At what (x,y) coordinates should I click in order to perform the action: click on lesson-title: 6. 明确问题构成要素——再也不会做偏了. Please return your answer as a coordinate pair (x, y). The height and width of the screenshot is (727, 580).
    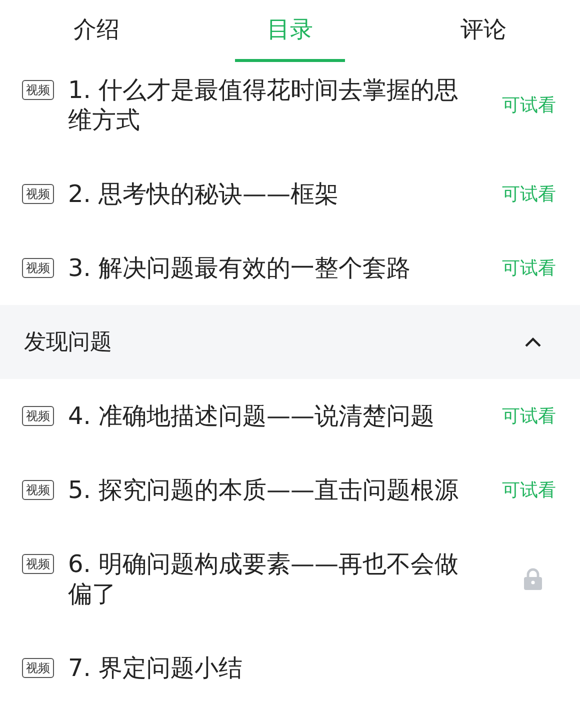
    Looking at the image, I should click on (264, 579).